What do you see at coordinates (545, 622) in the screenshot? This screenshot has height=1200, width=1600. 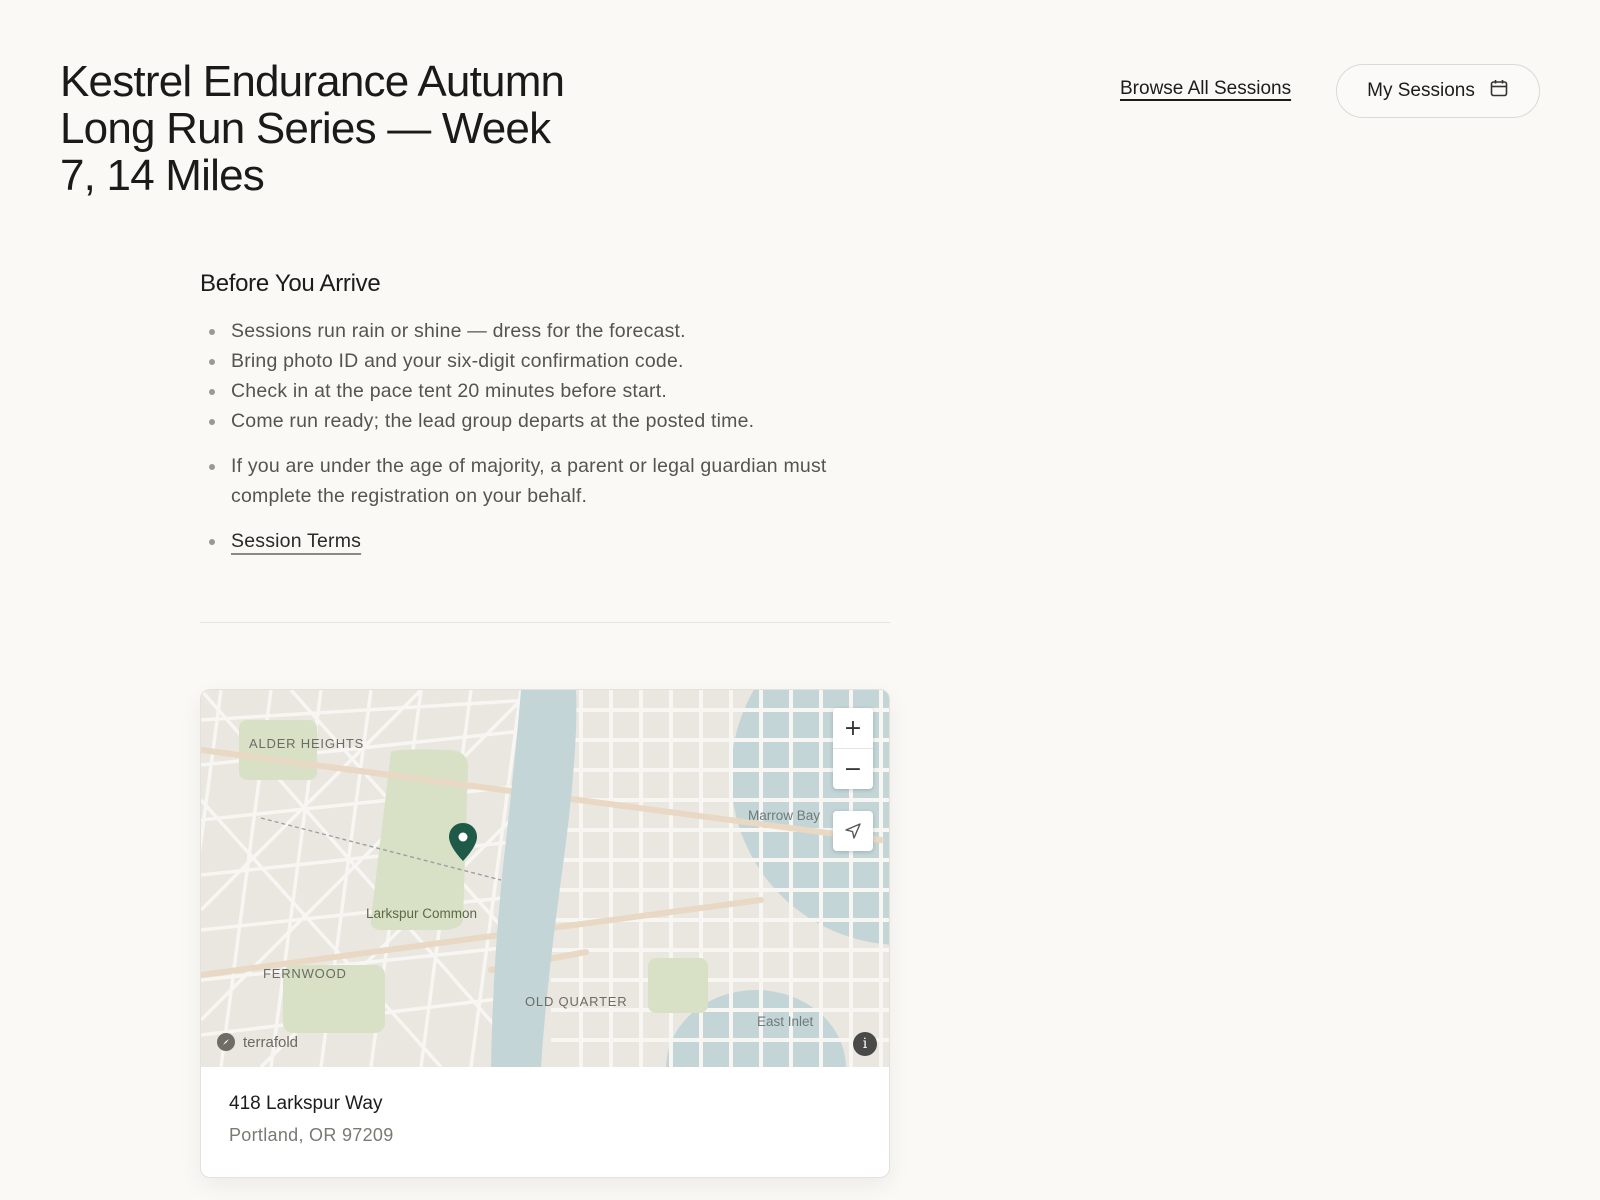 I see `divider` at bounding box center [545, 622].